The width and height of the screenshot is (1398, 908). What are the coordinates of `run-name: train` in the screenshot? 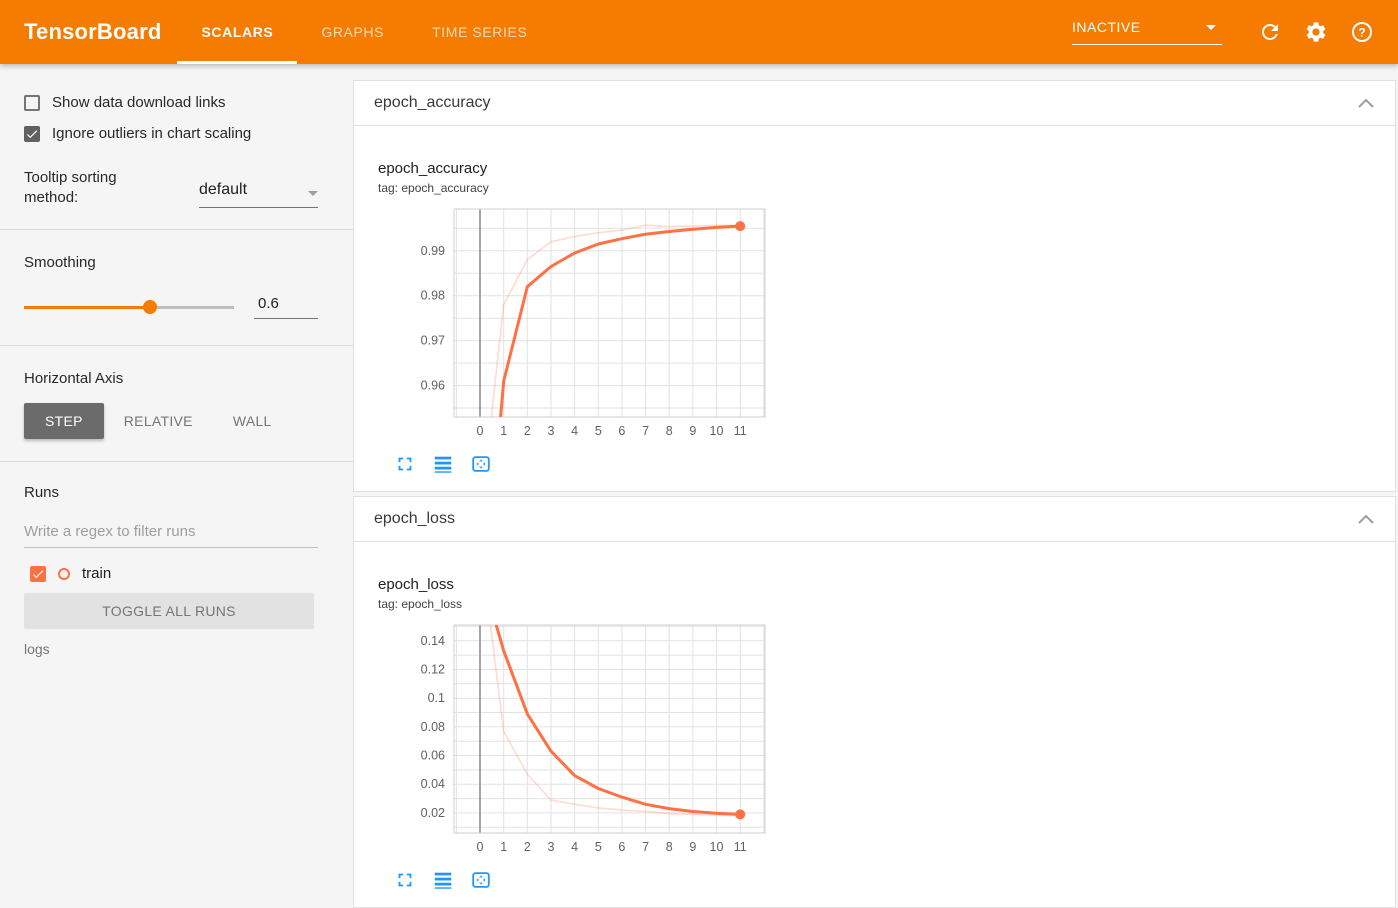 It's located at (97, 573).